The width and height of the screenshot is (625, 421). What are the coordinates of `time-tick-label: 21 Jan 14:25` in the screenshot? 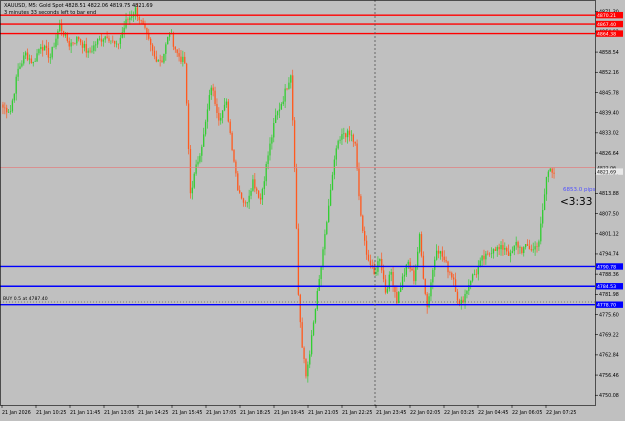 It's located at (153, 413).